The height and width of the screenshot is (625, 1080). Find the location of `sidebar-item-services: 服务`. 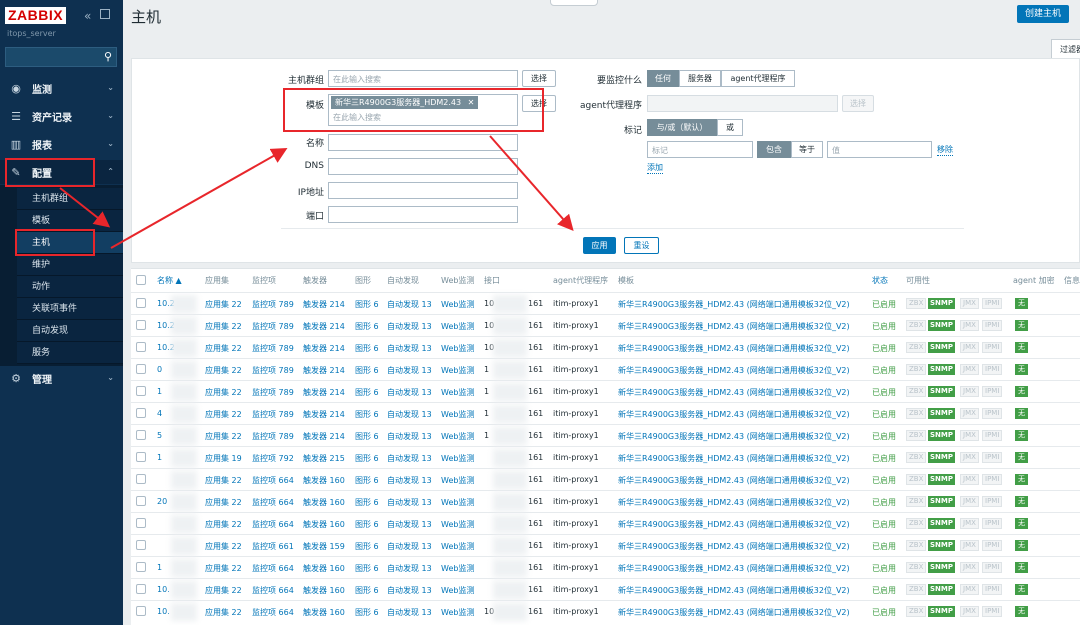

sidebar-item-services: 服务 is located at coordinates (70, 353).